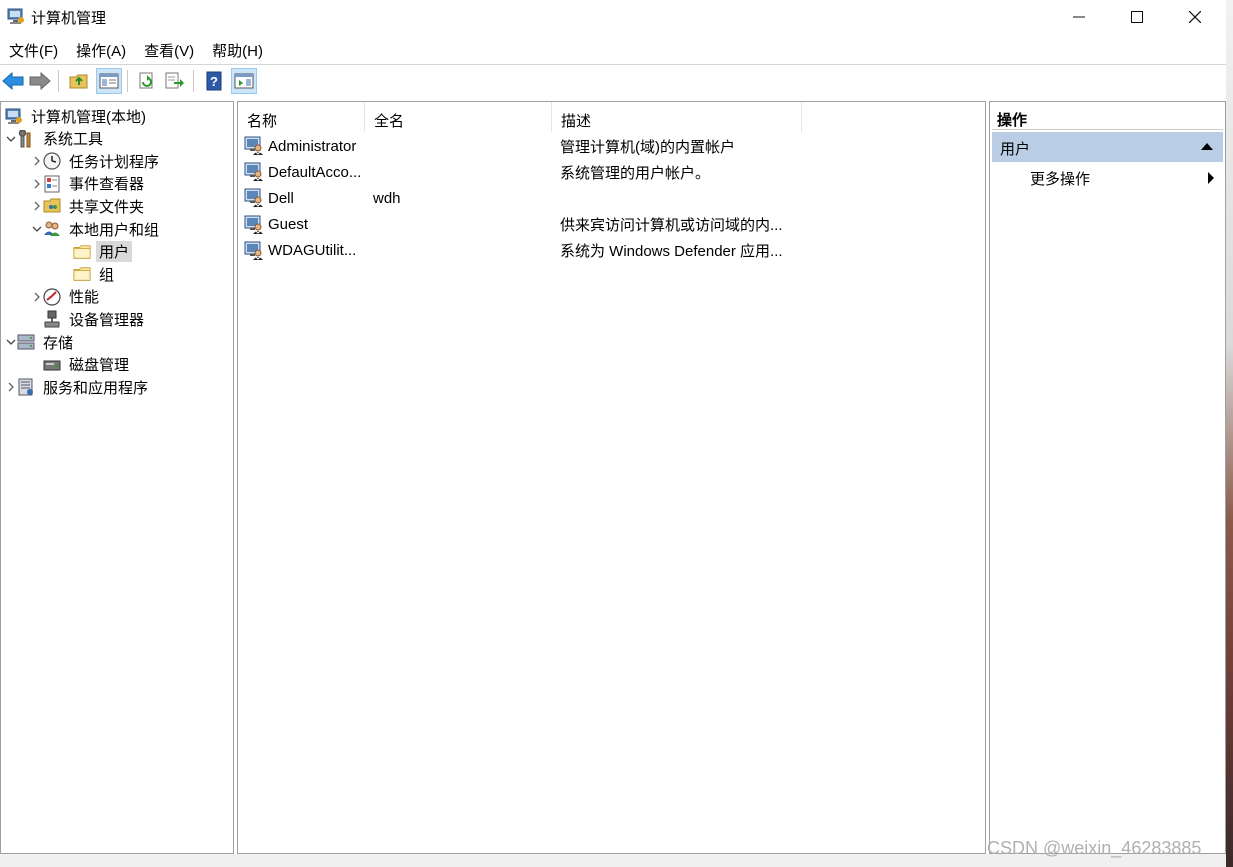 Image resolution: width=1233 pixels, height=867 pixels. What do you see at coordinates (58, 343) in the screenshot?
I see `tree-item-label: 存储` at bounding box center [58, 343].